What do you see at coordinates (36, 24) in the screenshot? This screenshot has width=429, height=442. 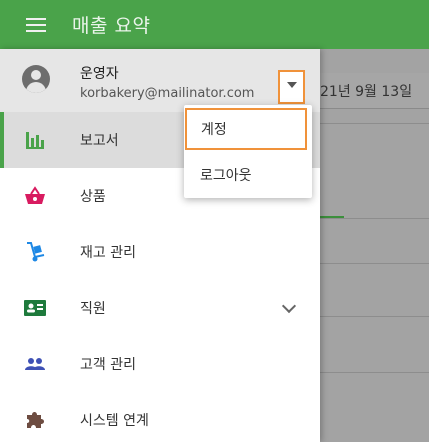 I see `menu-icon` at bounding box center [36, 24].